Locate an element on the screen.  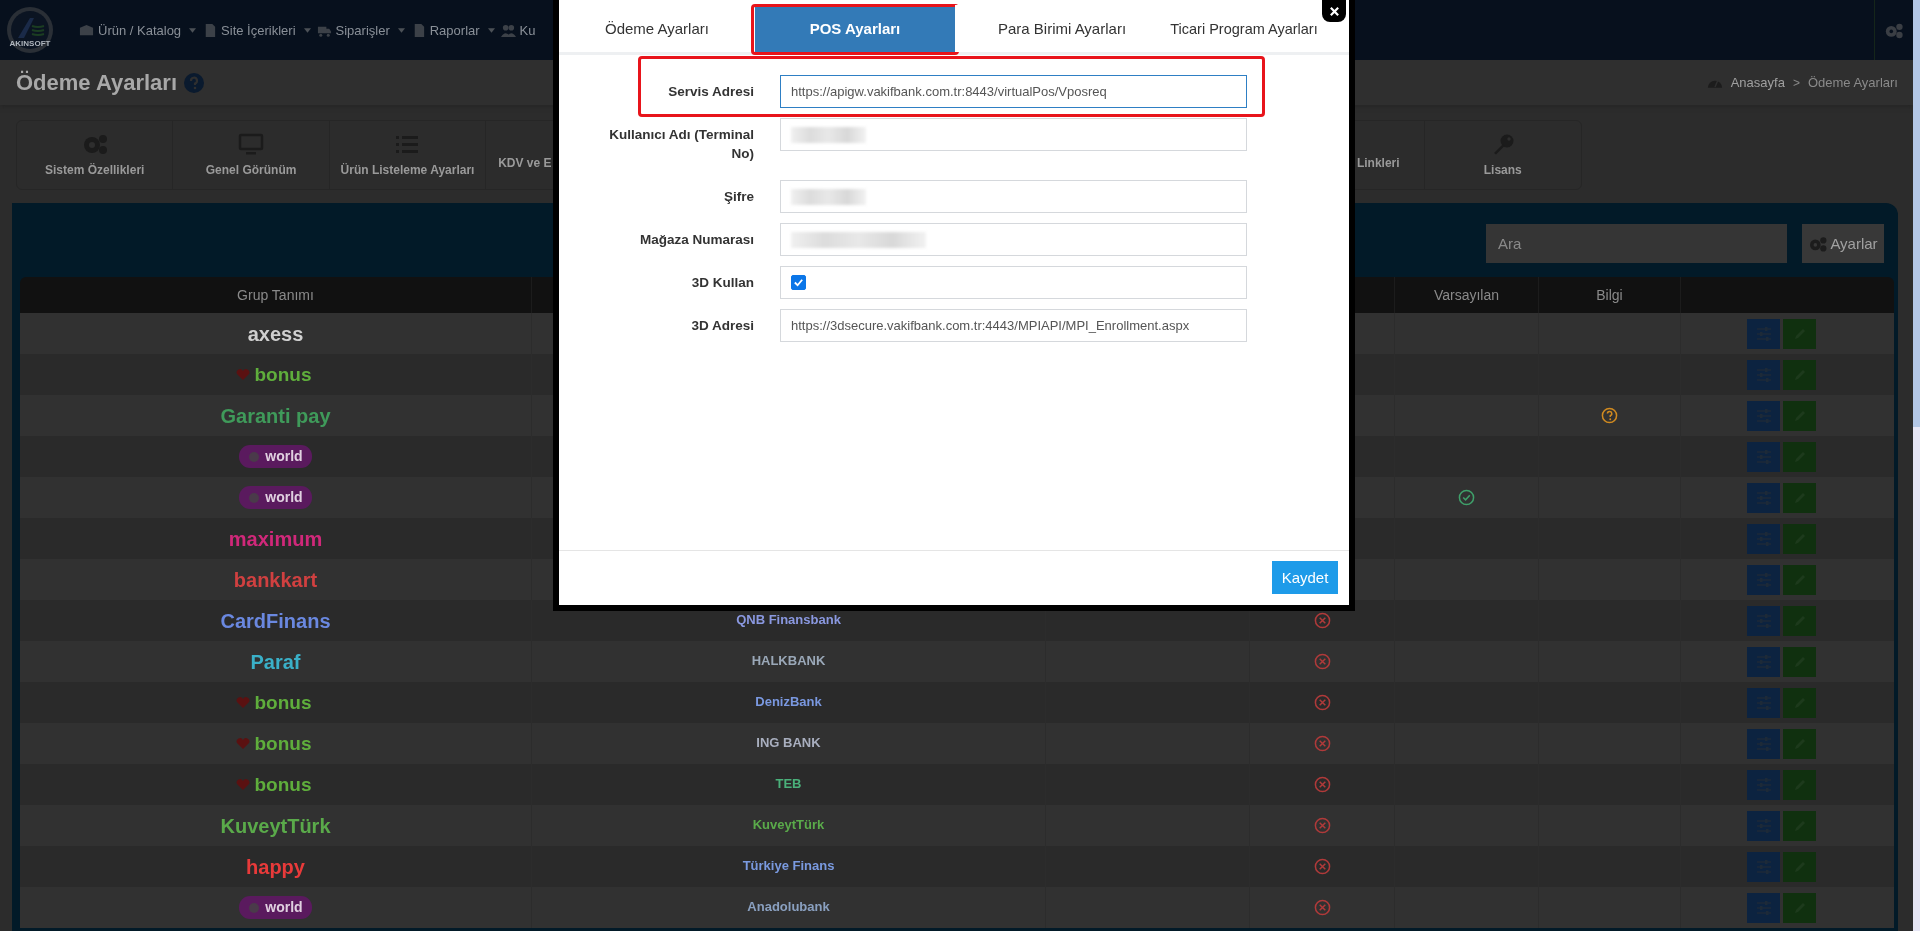
close-button is located at coordinates (1334, 11).